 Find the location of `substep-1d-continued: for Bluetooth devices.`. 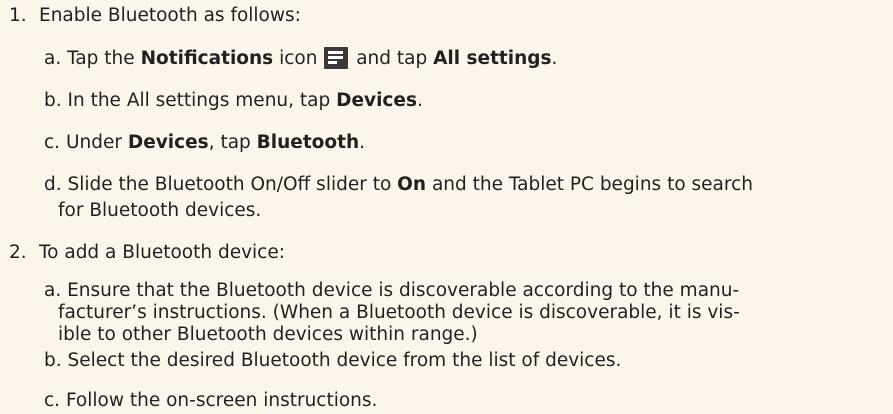

substep-1d-continued: for Bluetooth devices. is located at coordinates (160, 210).